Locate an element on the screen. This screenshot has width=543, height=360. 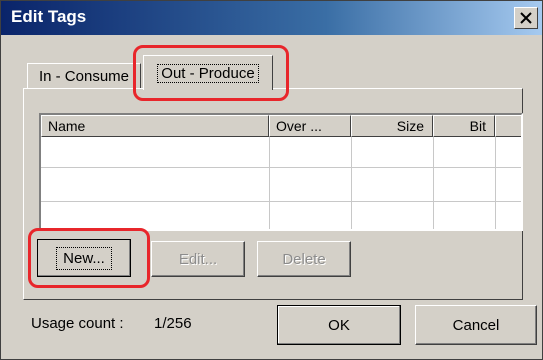
ok-button: OK is located at coordinates (339, 325).